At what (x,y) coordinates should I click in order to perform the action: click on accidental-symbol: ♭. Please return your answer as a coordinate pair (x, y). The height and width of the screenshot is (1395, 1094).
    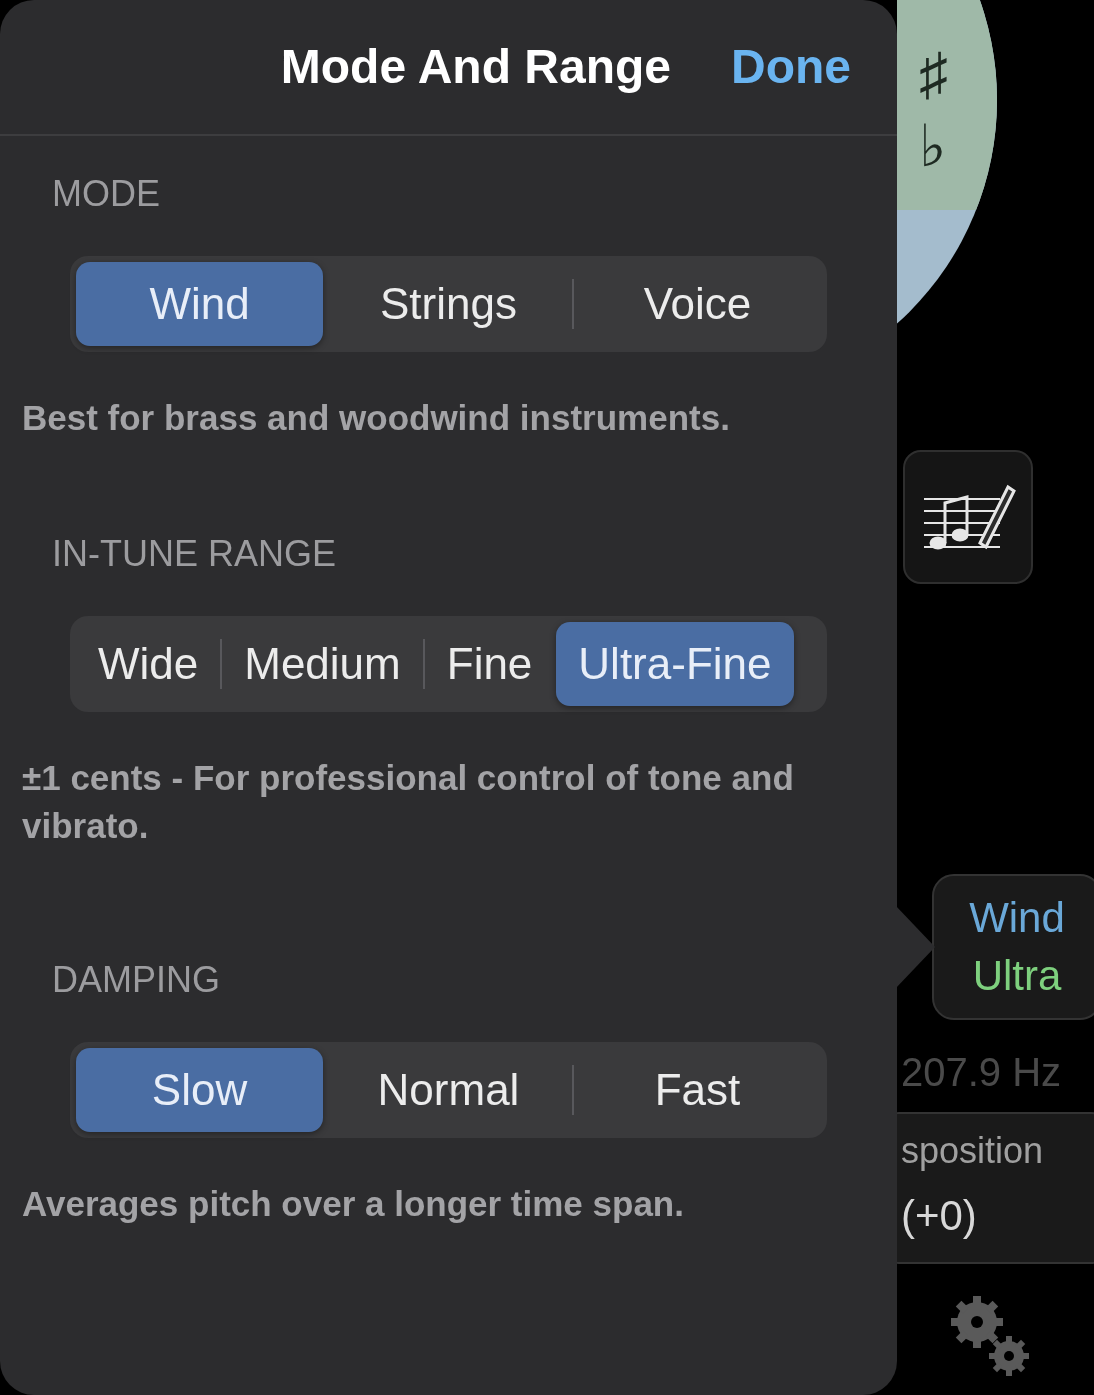
    Looking at the image, I should click on (932, 146).